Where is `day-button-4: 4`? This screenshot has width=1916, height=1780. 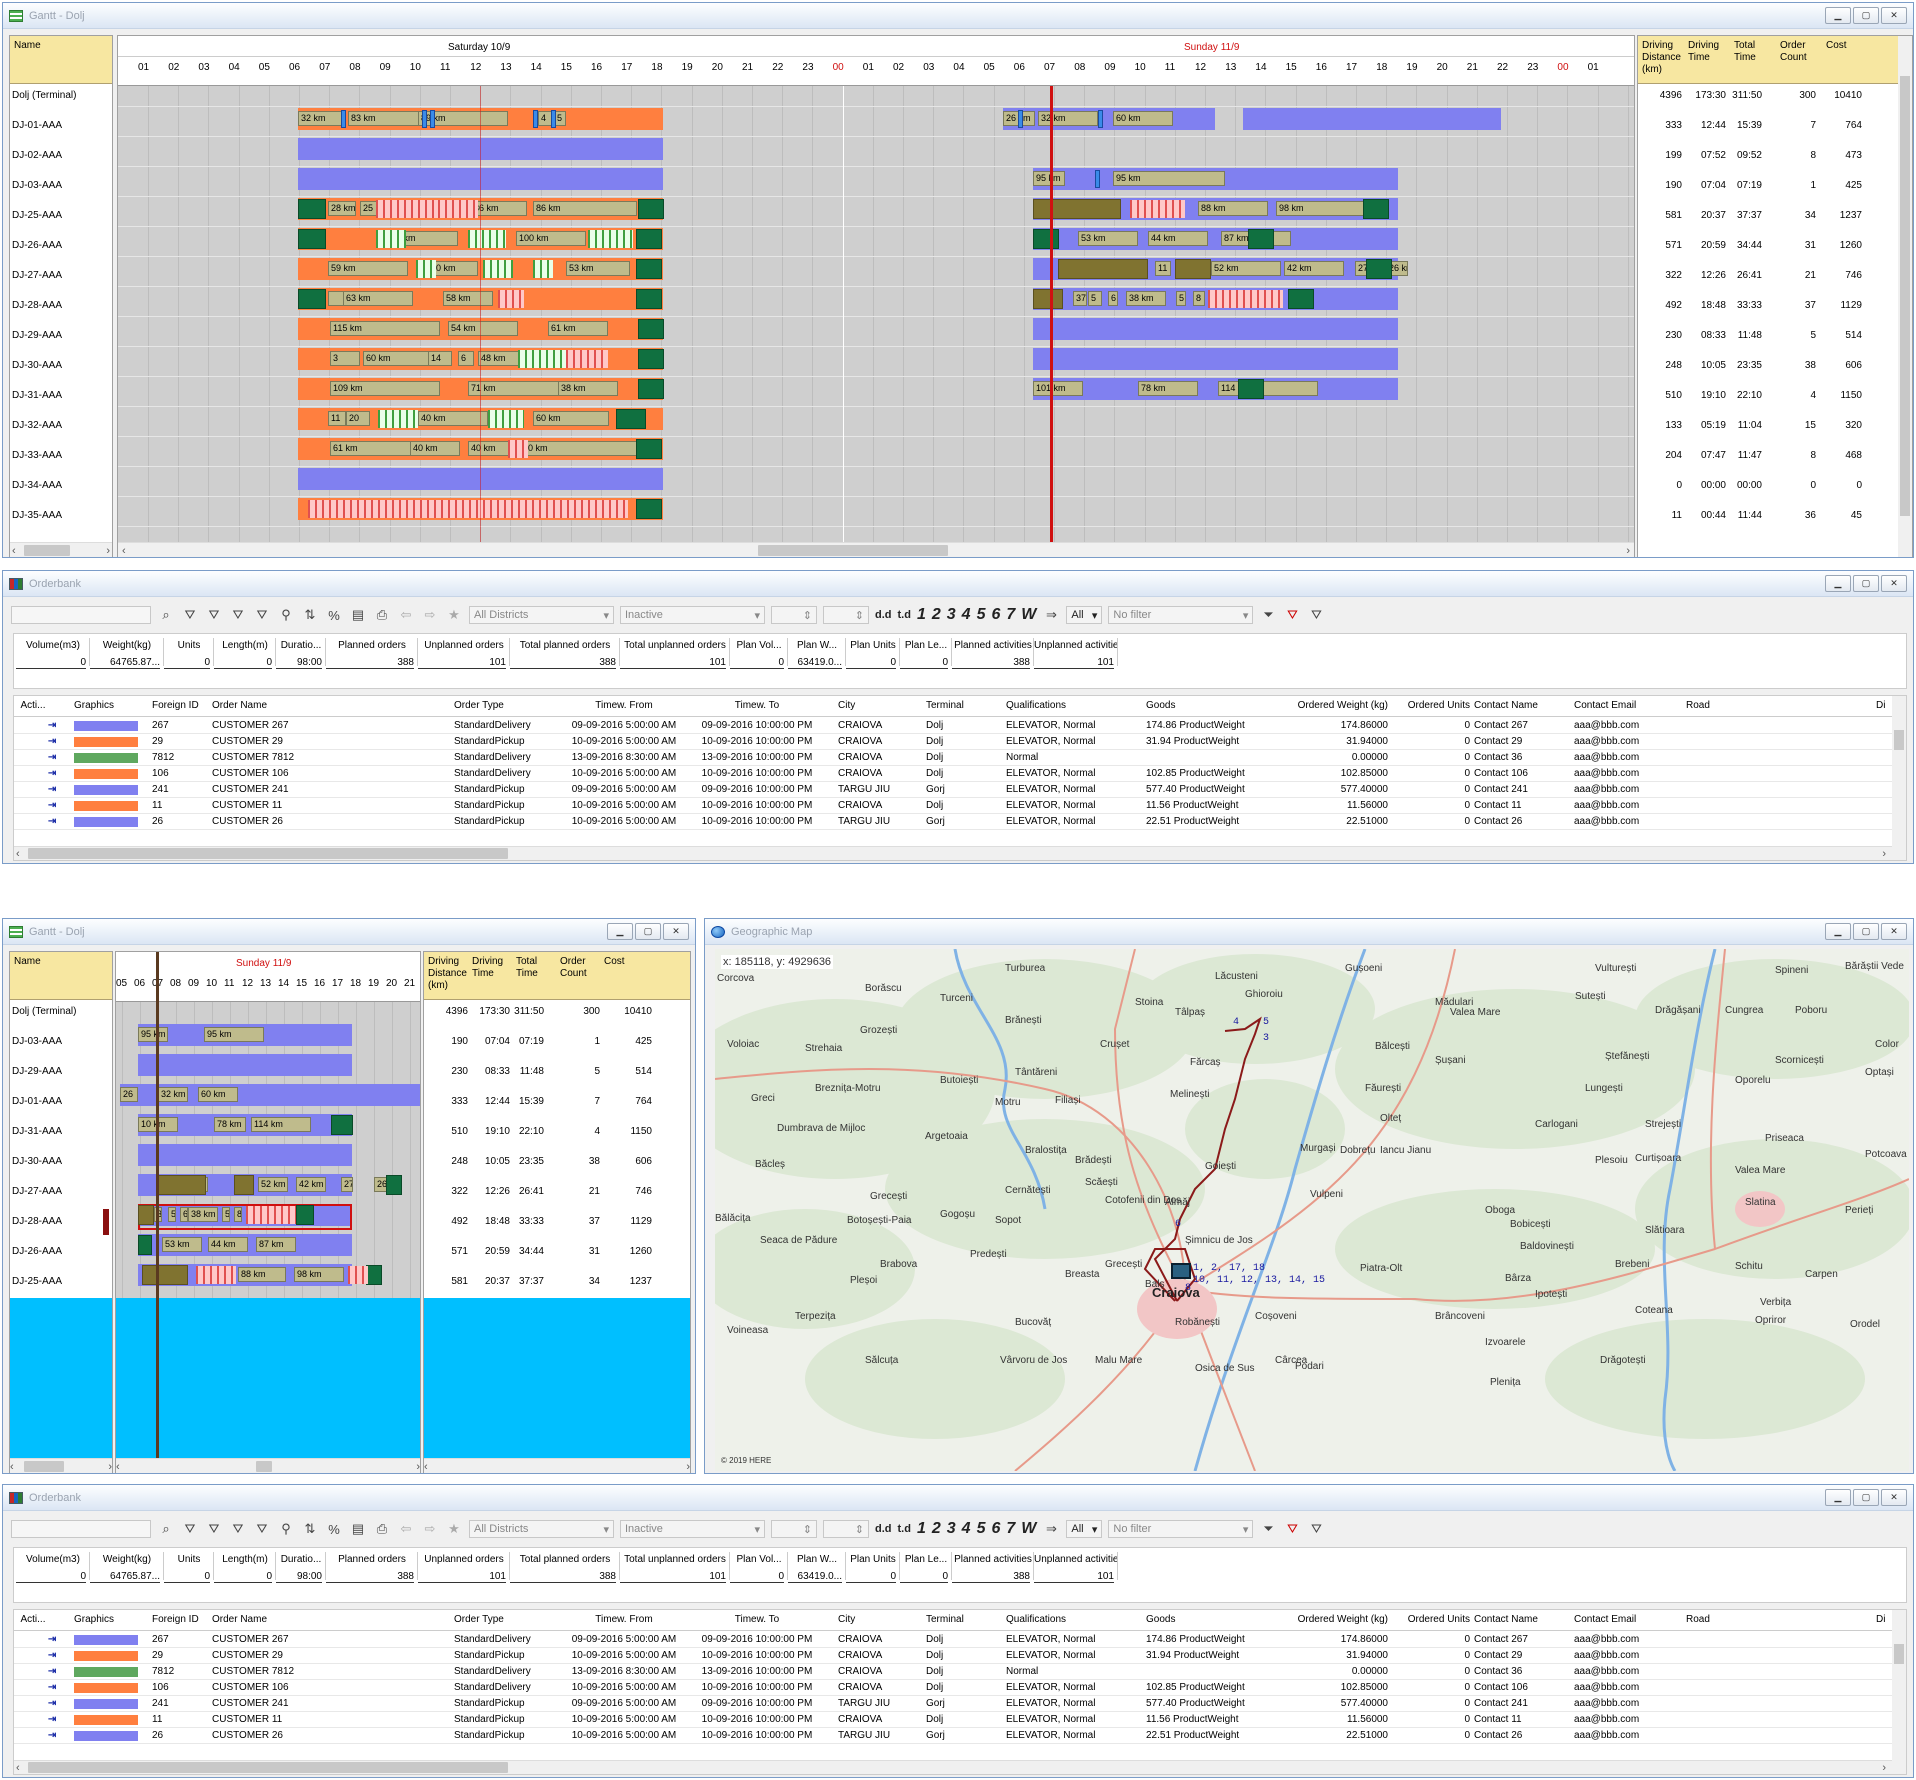 day-button-4: 4 is located at coordinates (966, 1529).